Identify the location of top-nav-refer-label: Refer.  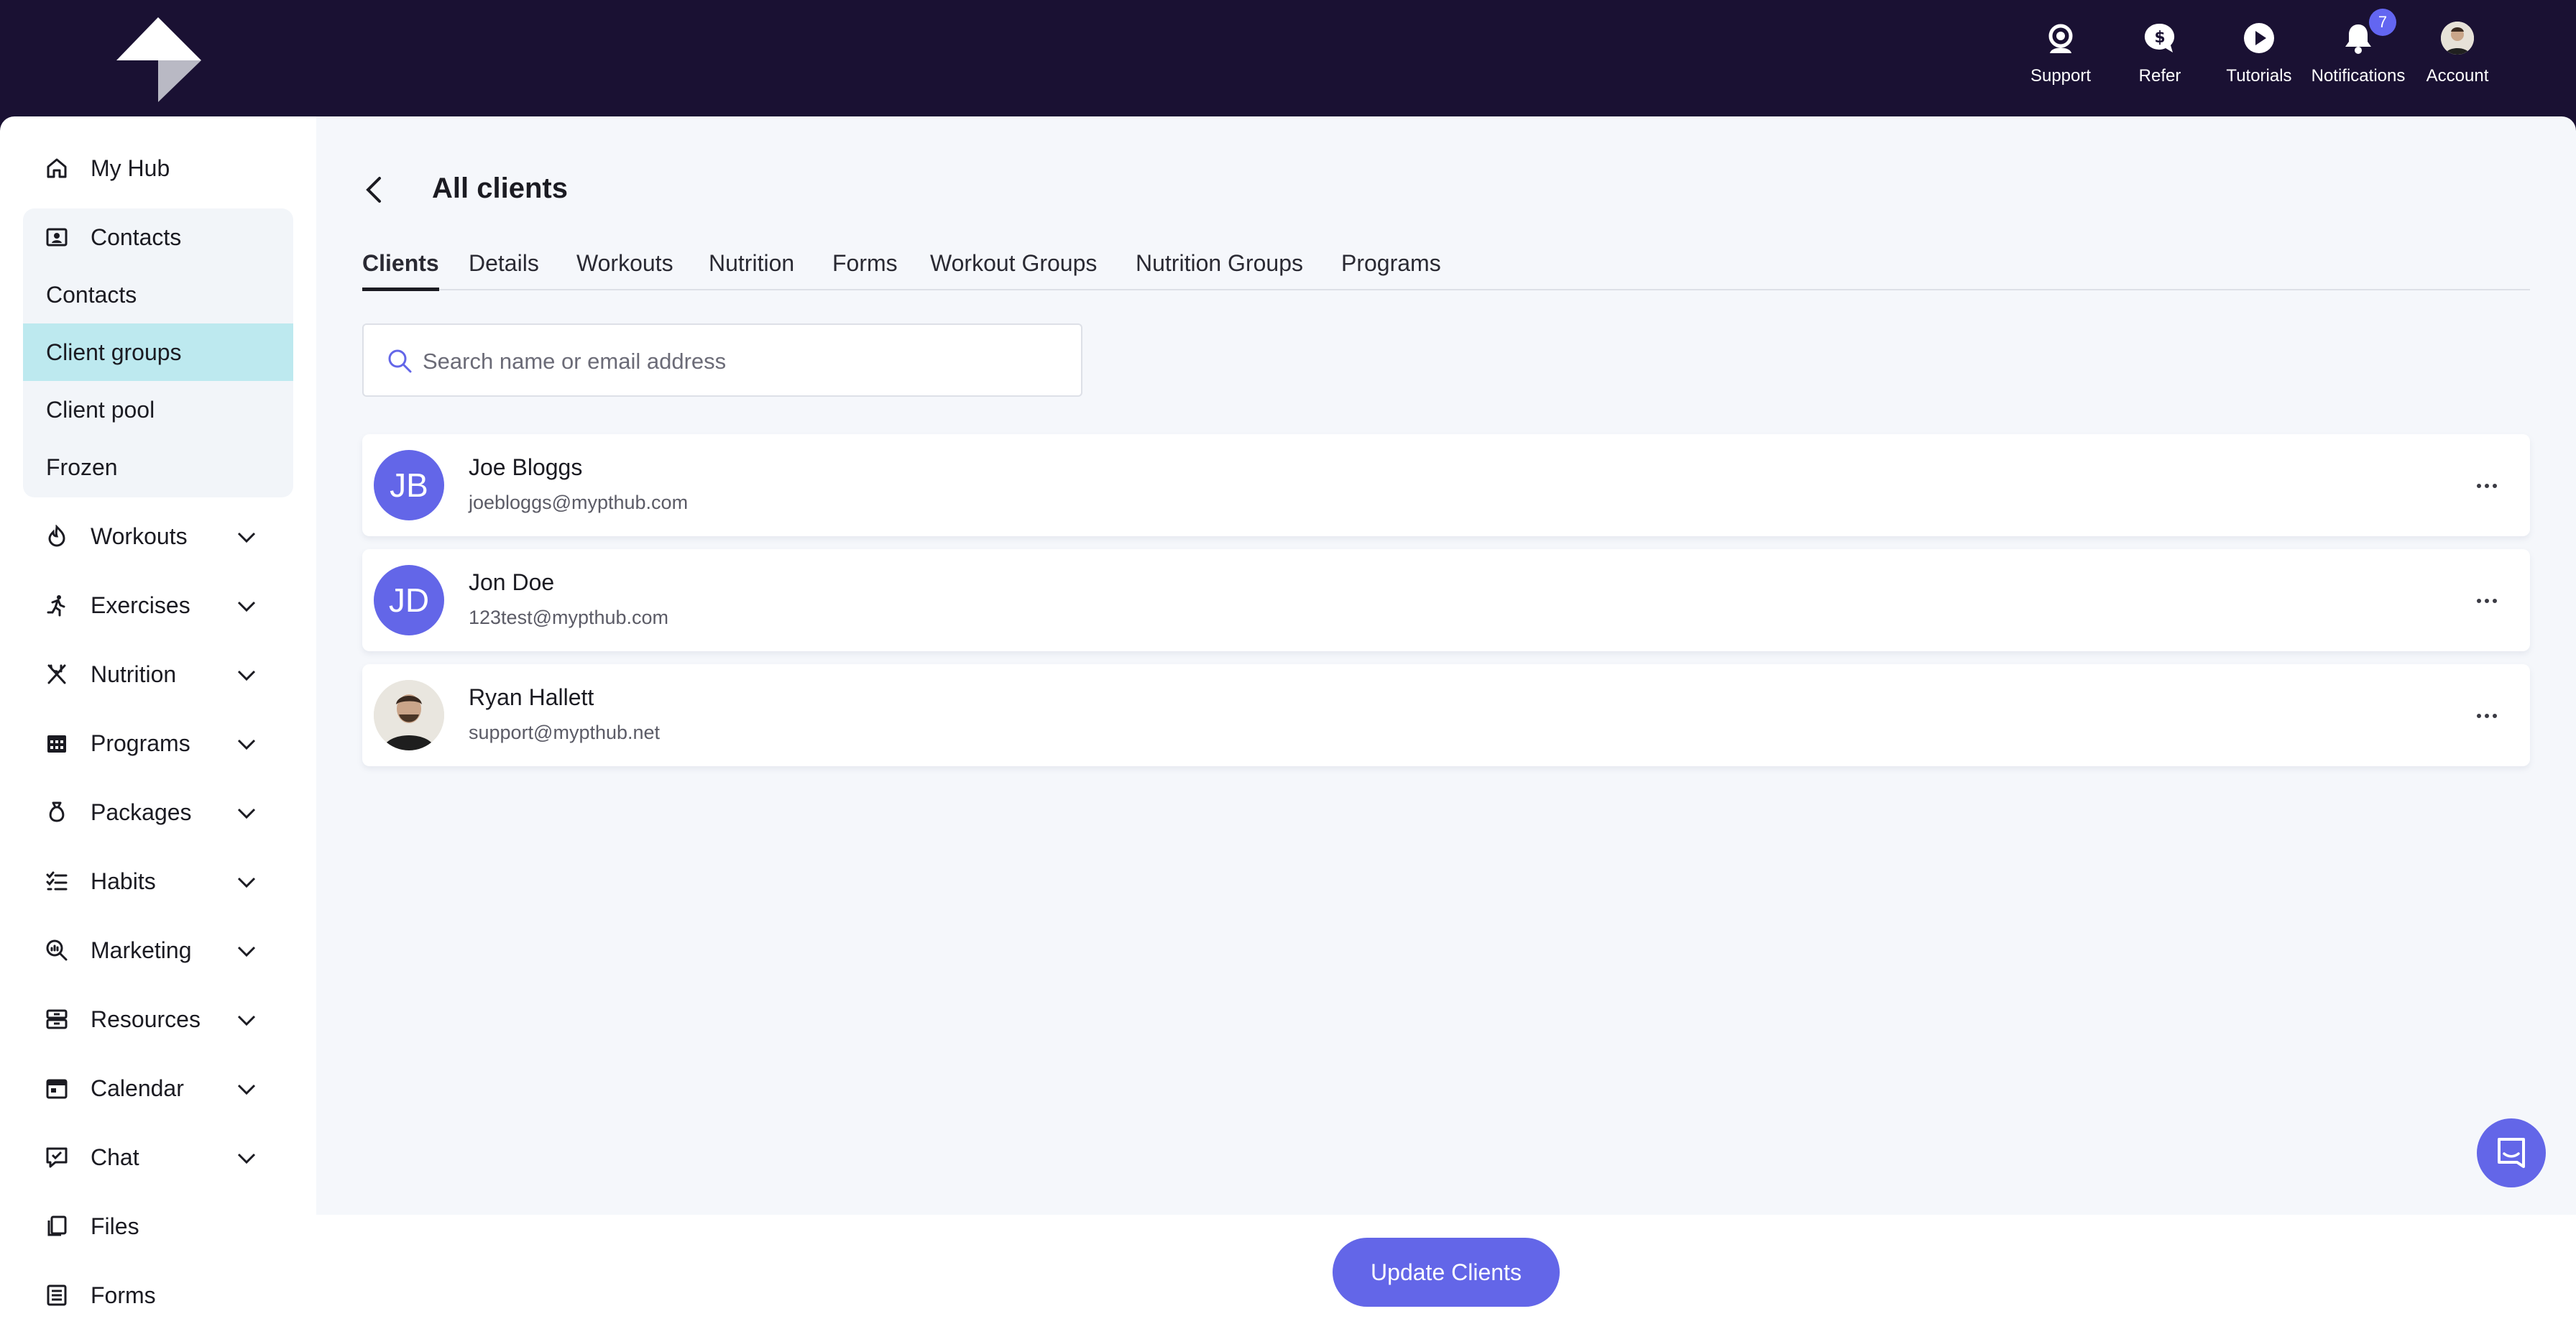
(2159, 76).